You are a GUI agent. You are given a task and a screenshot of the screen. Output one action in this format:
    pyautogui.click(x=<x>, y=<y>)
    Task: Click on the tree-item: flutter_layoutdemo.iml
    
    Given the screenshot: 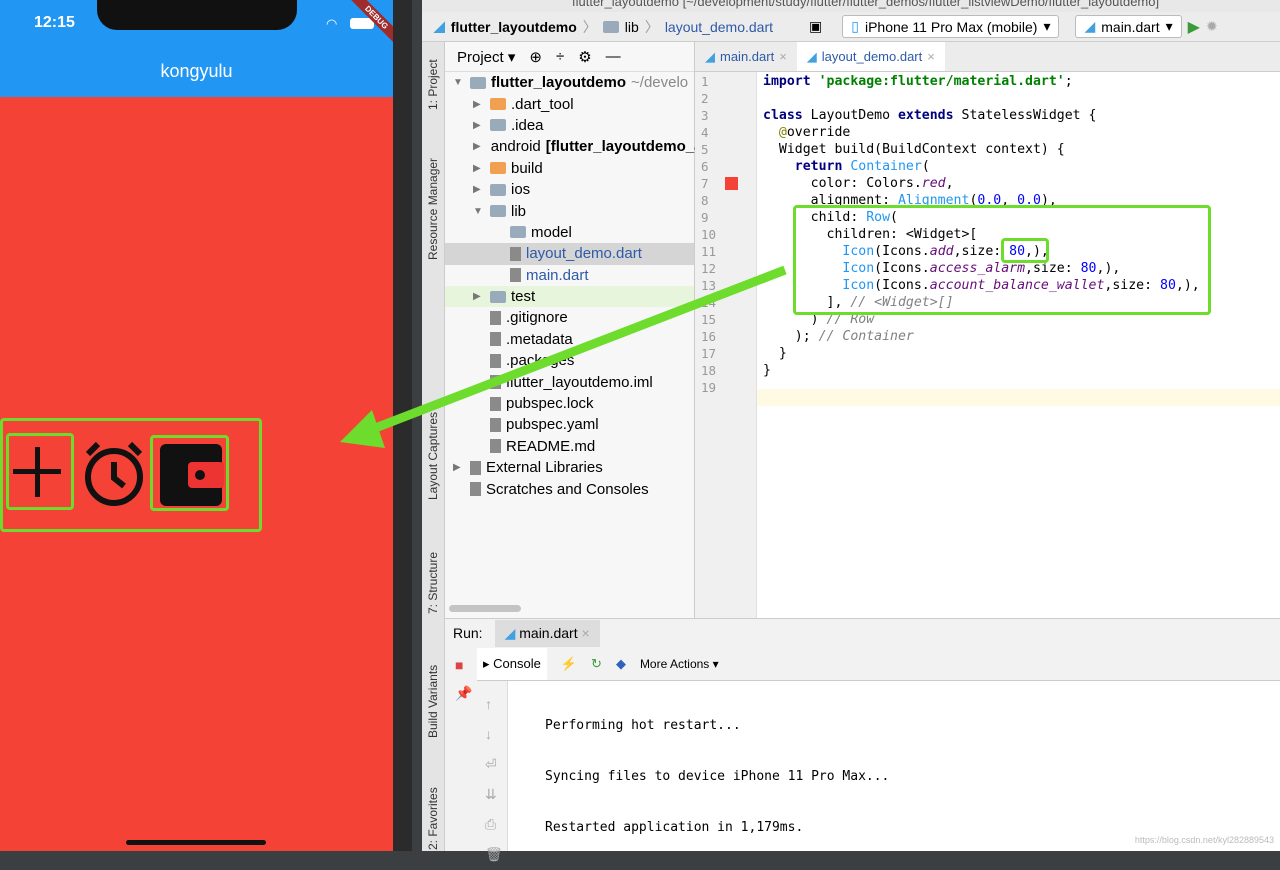 What is the action you would take?
    pyautogui.click(x=569, y=381)
    